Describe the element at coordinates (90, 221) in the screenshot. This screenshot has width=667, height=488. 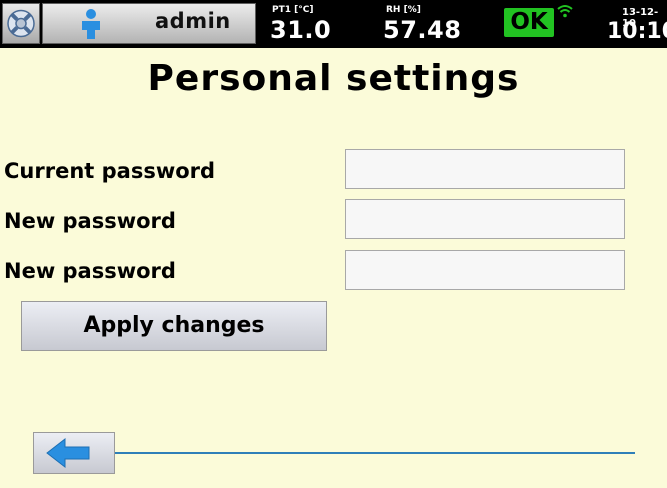
I see `new-password-label: New password` at that location.